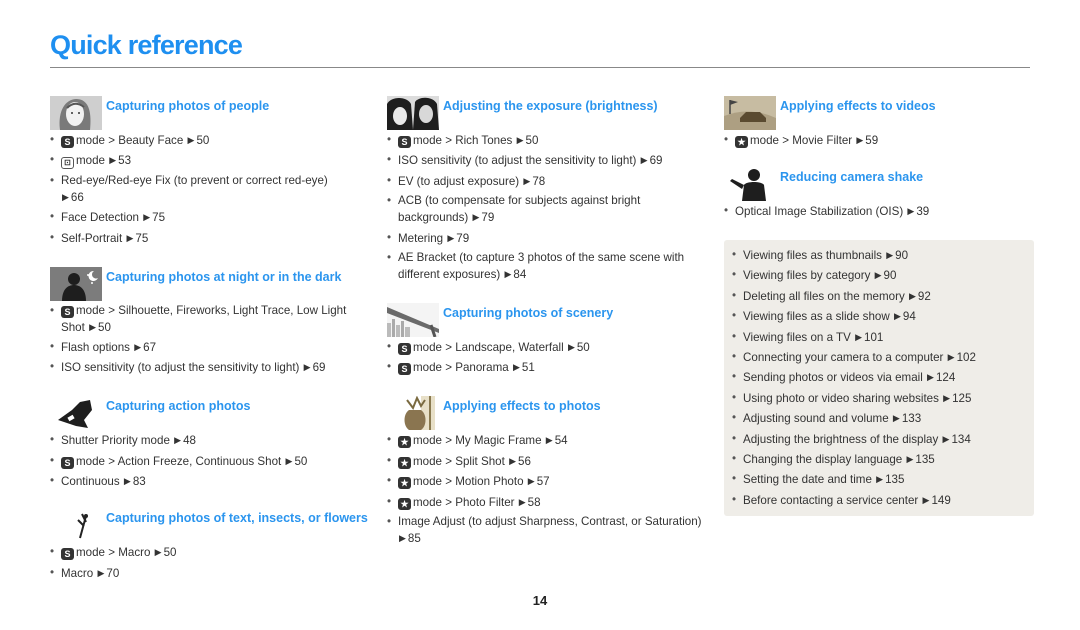  I want to click on page-ref: 134, so click(960, 439).